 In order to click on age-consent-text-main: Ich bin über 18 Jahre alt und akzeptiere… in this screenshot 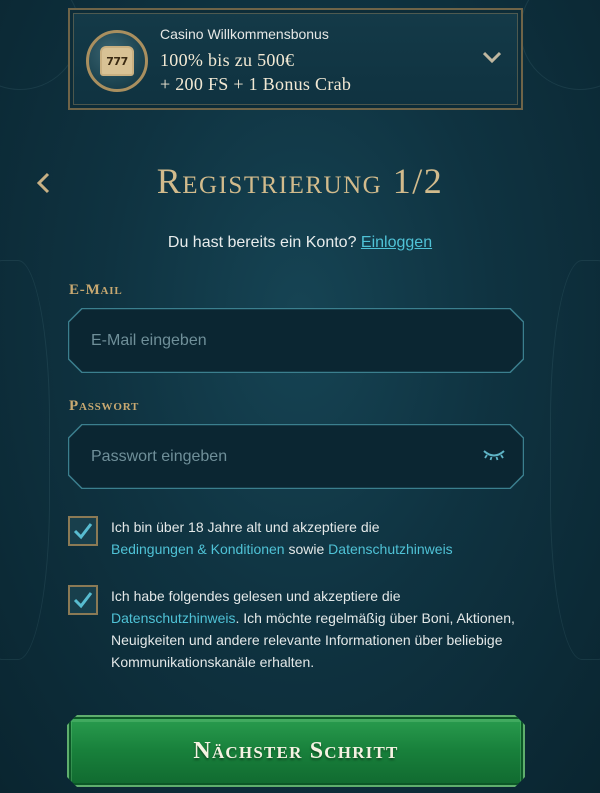, I will do `click(245, 527)`.